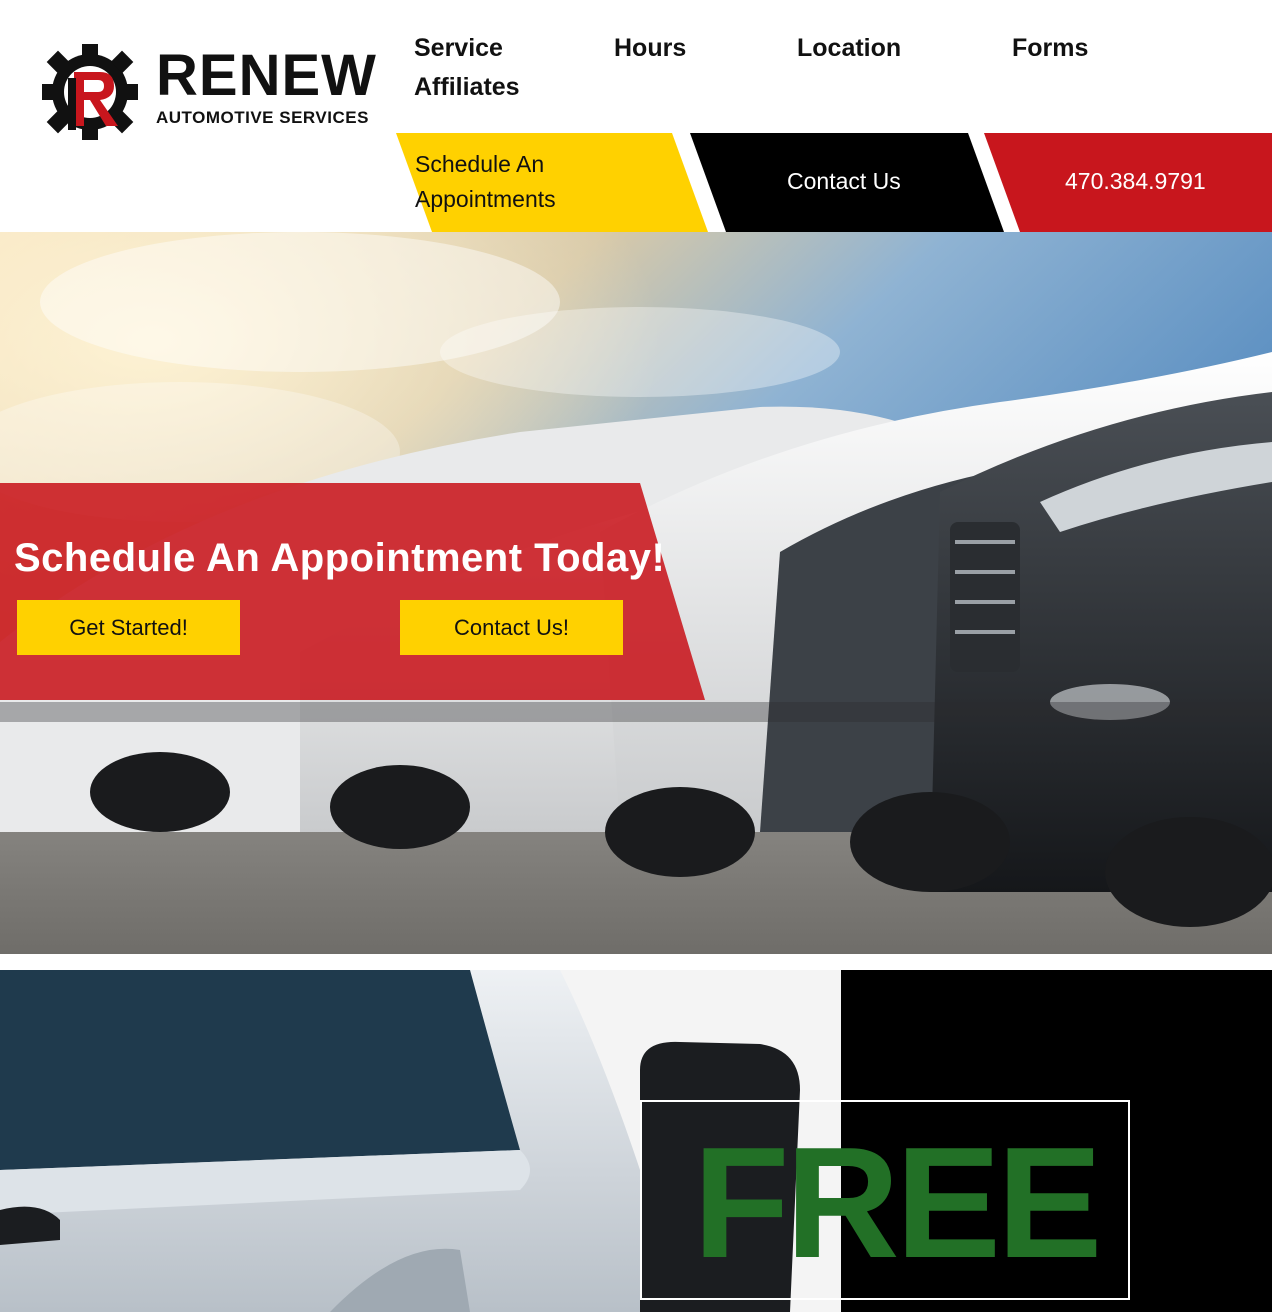 Image resolution: width=1272 pixels, height=1312 pixels. What do you see at coordinates (485, 199) in the screenshot?
I see `schedule-label-line2: Appointments` at bounding box center [485, 199].